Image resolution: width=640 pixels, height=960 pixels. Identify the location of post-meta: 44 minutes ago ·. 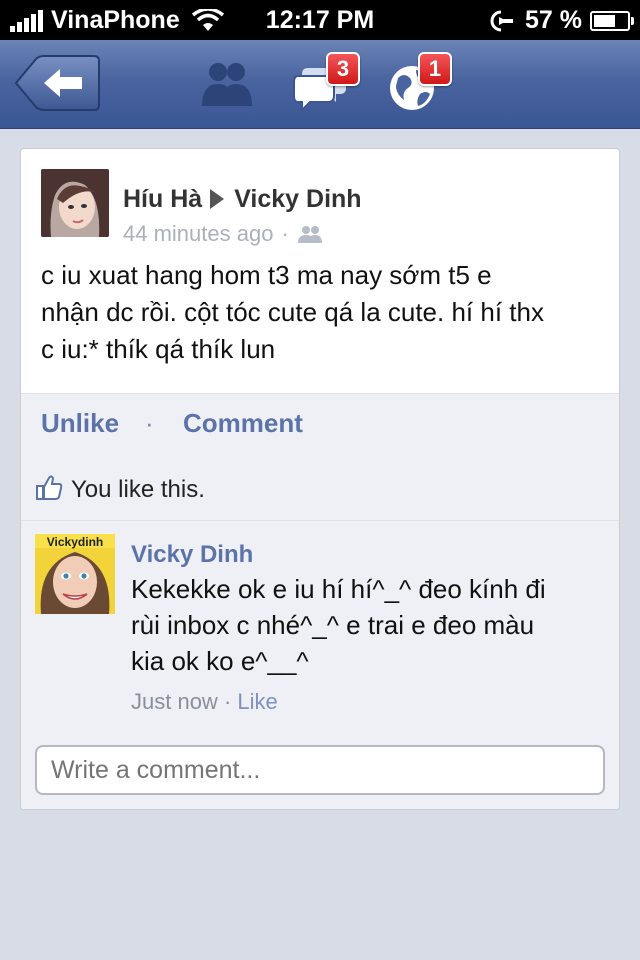
(223, 234).